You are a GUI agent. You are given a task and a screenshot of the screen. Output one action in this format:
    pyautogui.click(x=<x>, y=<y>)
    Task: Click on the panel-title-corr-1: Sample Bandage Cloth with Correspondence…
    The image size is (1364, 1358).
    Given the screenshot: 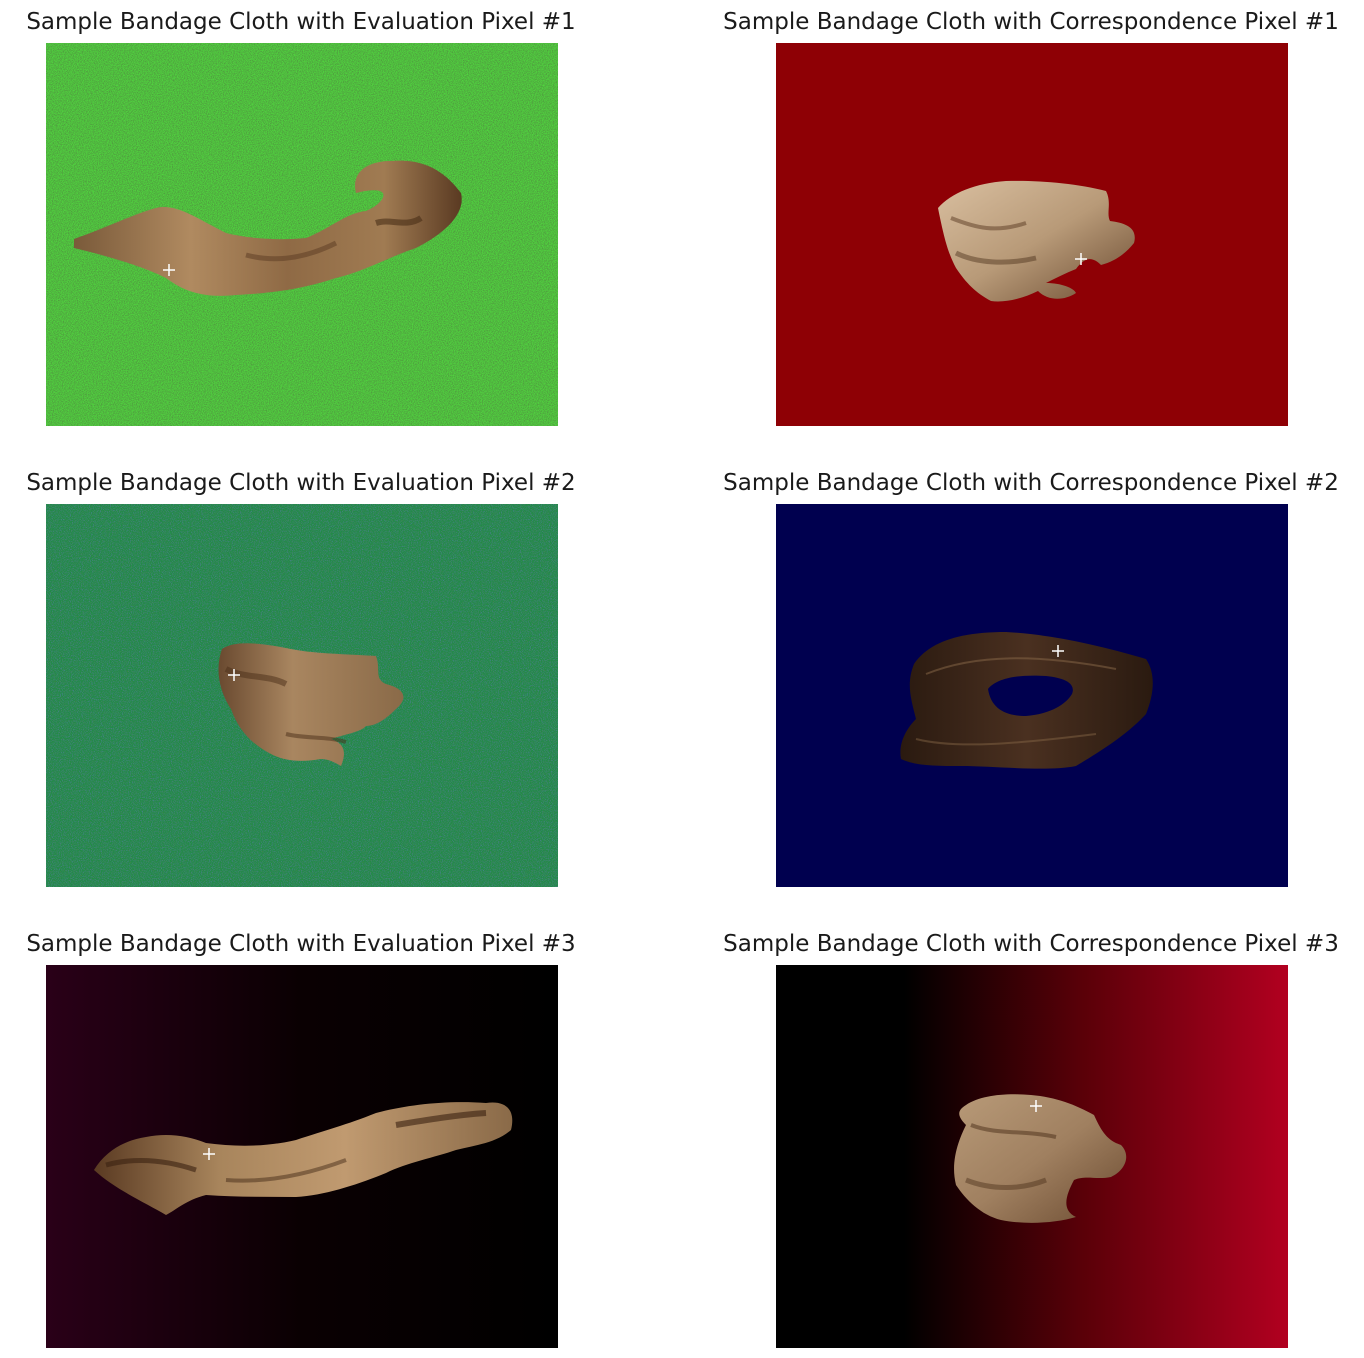 What is the action you would take?
    pyautogui.click(x=1031, y=22)
    